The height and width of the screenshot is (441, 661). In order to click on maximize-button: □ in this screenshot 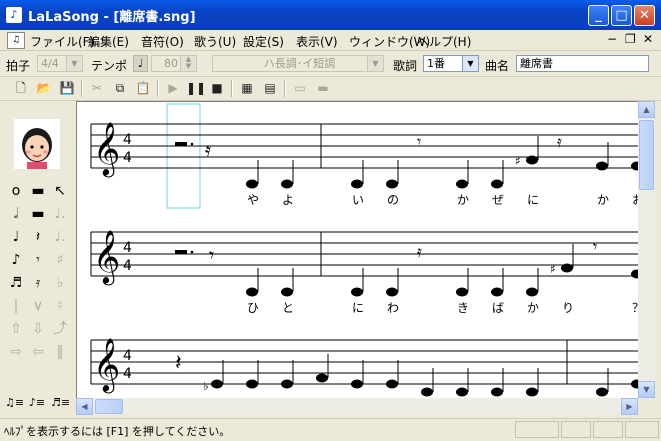, I will do `click(621, 15)`.